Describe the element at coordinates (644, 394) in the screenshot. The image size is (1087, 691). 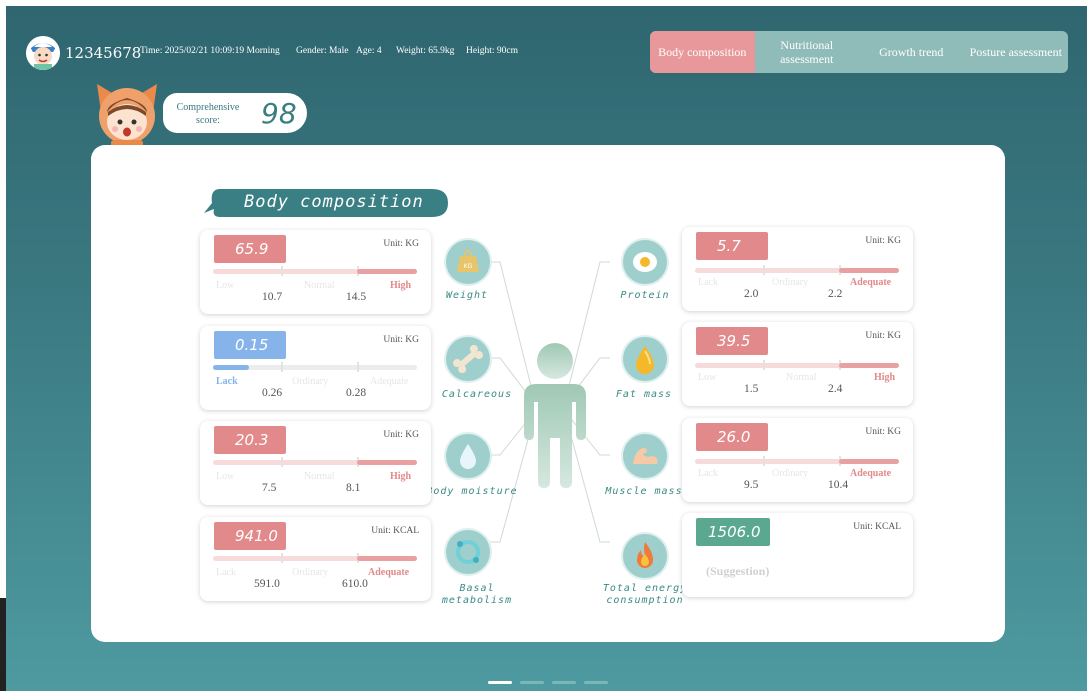
I see `fat-mass-label: Fat mass` at that location.